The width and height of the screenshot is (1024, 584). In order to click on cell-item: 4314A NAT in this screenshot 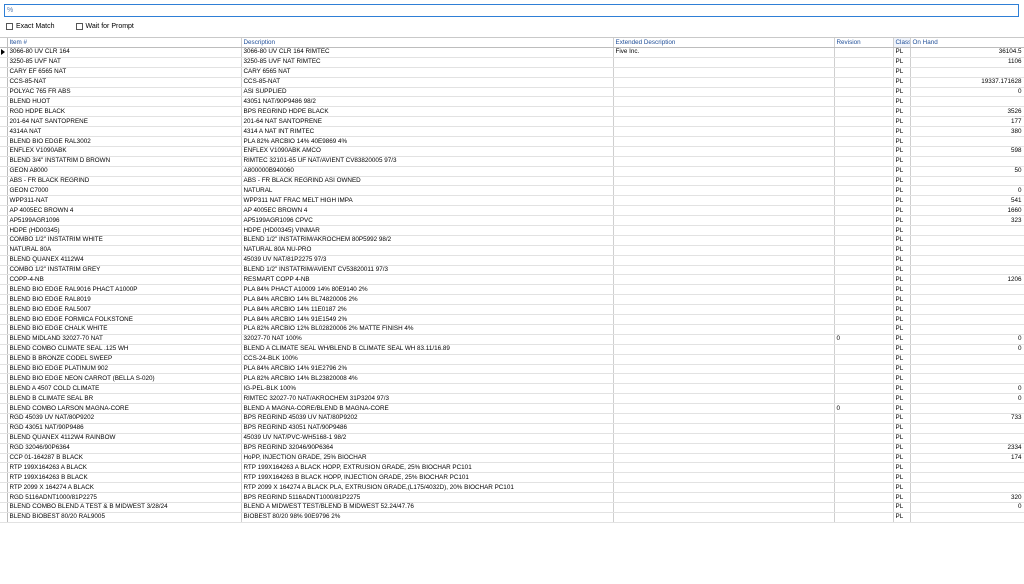, I will do `click(124, 132)`.